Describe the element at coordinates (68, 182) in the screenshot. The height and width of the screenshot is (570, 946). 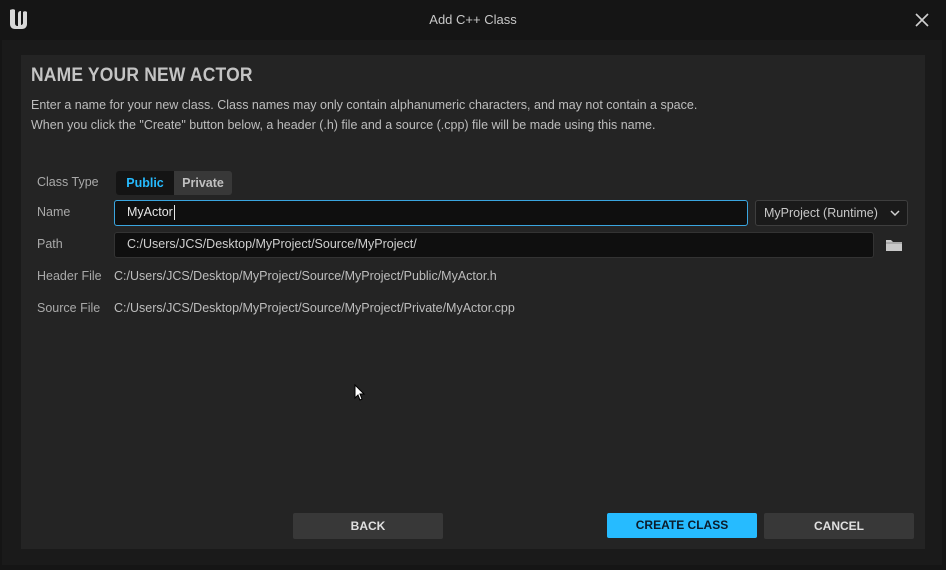
I see `class-type-label: Class Type` at that location.